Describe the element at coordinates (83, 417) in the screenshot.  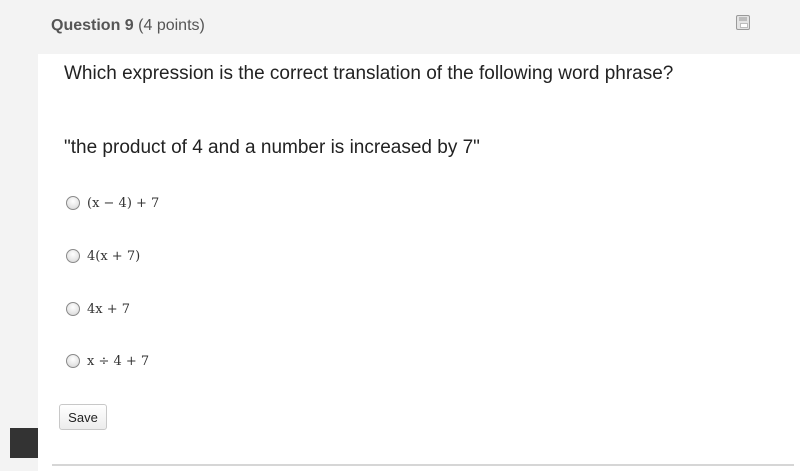
I see `save-button: Save` at that location.